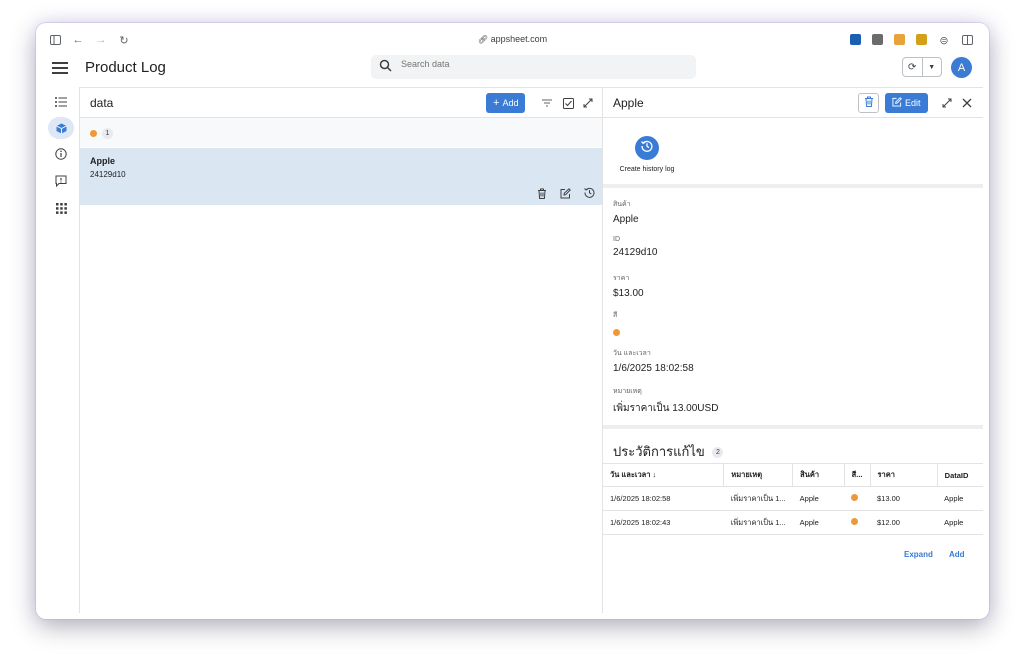  Describe the element at coordinates (912, 67) in the screenshot. I see `sync-icon: ⟳` at that location.